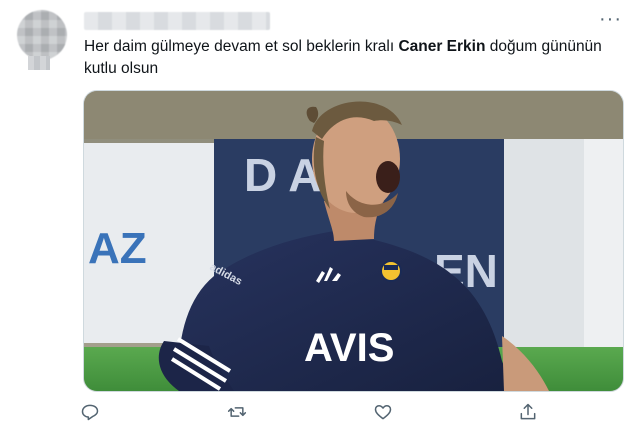  I want to click on mention-name: Caner Erkin, so click(442, 46).